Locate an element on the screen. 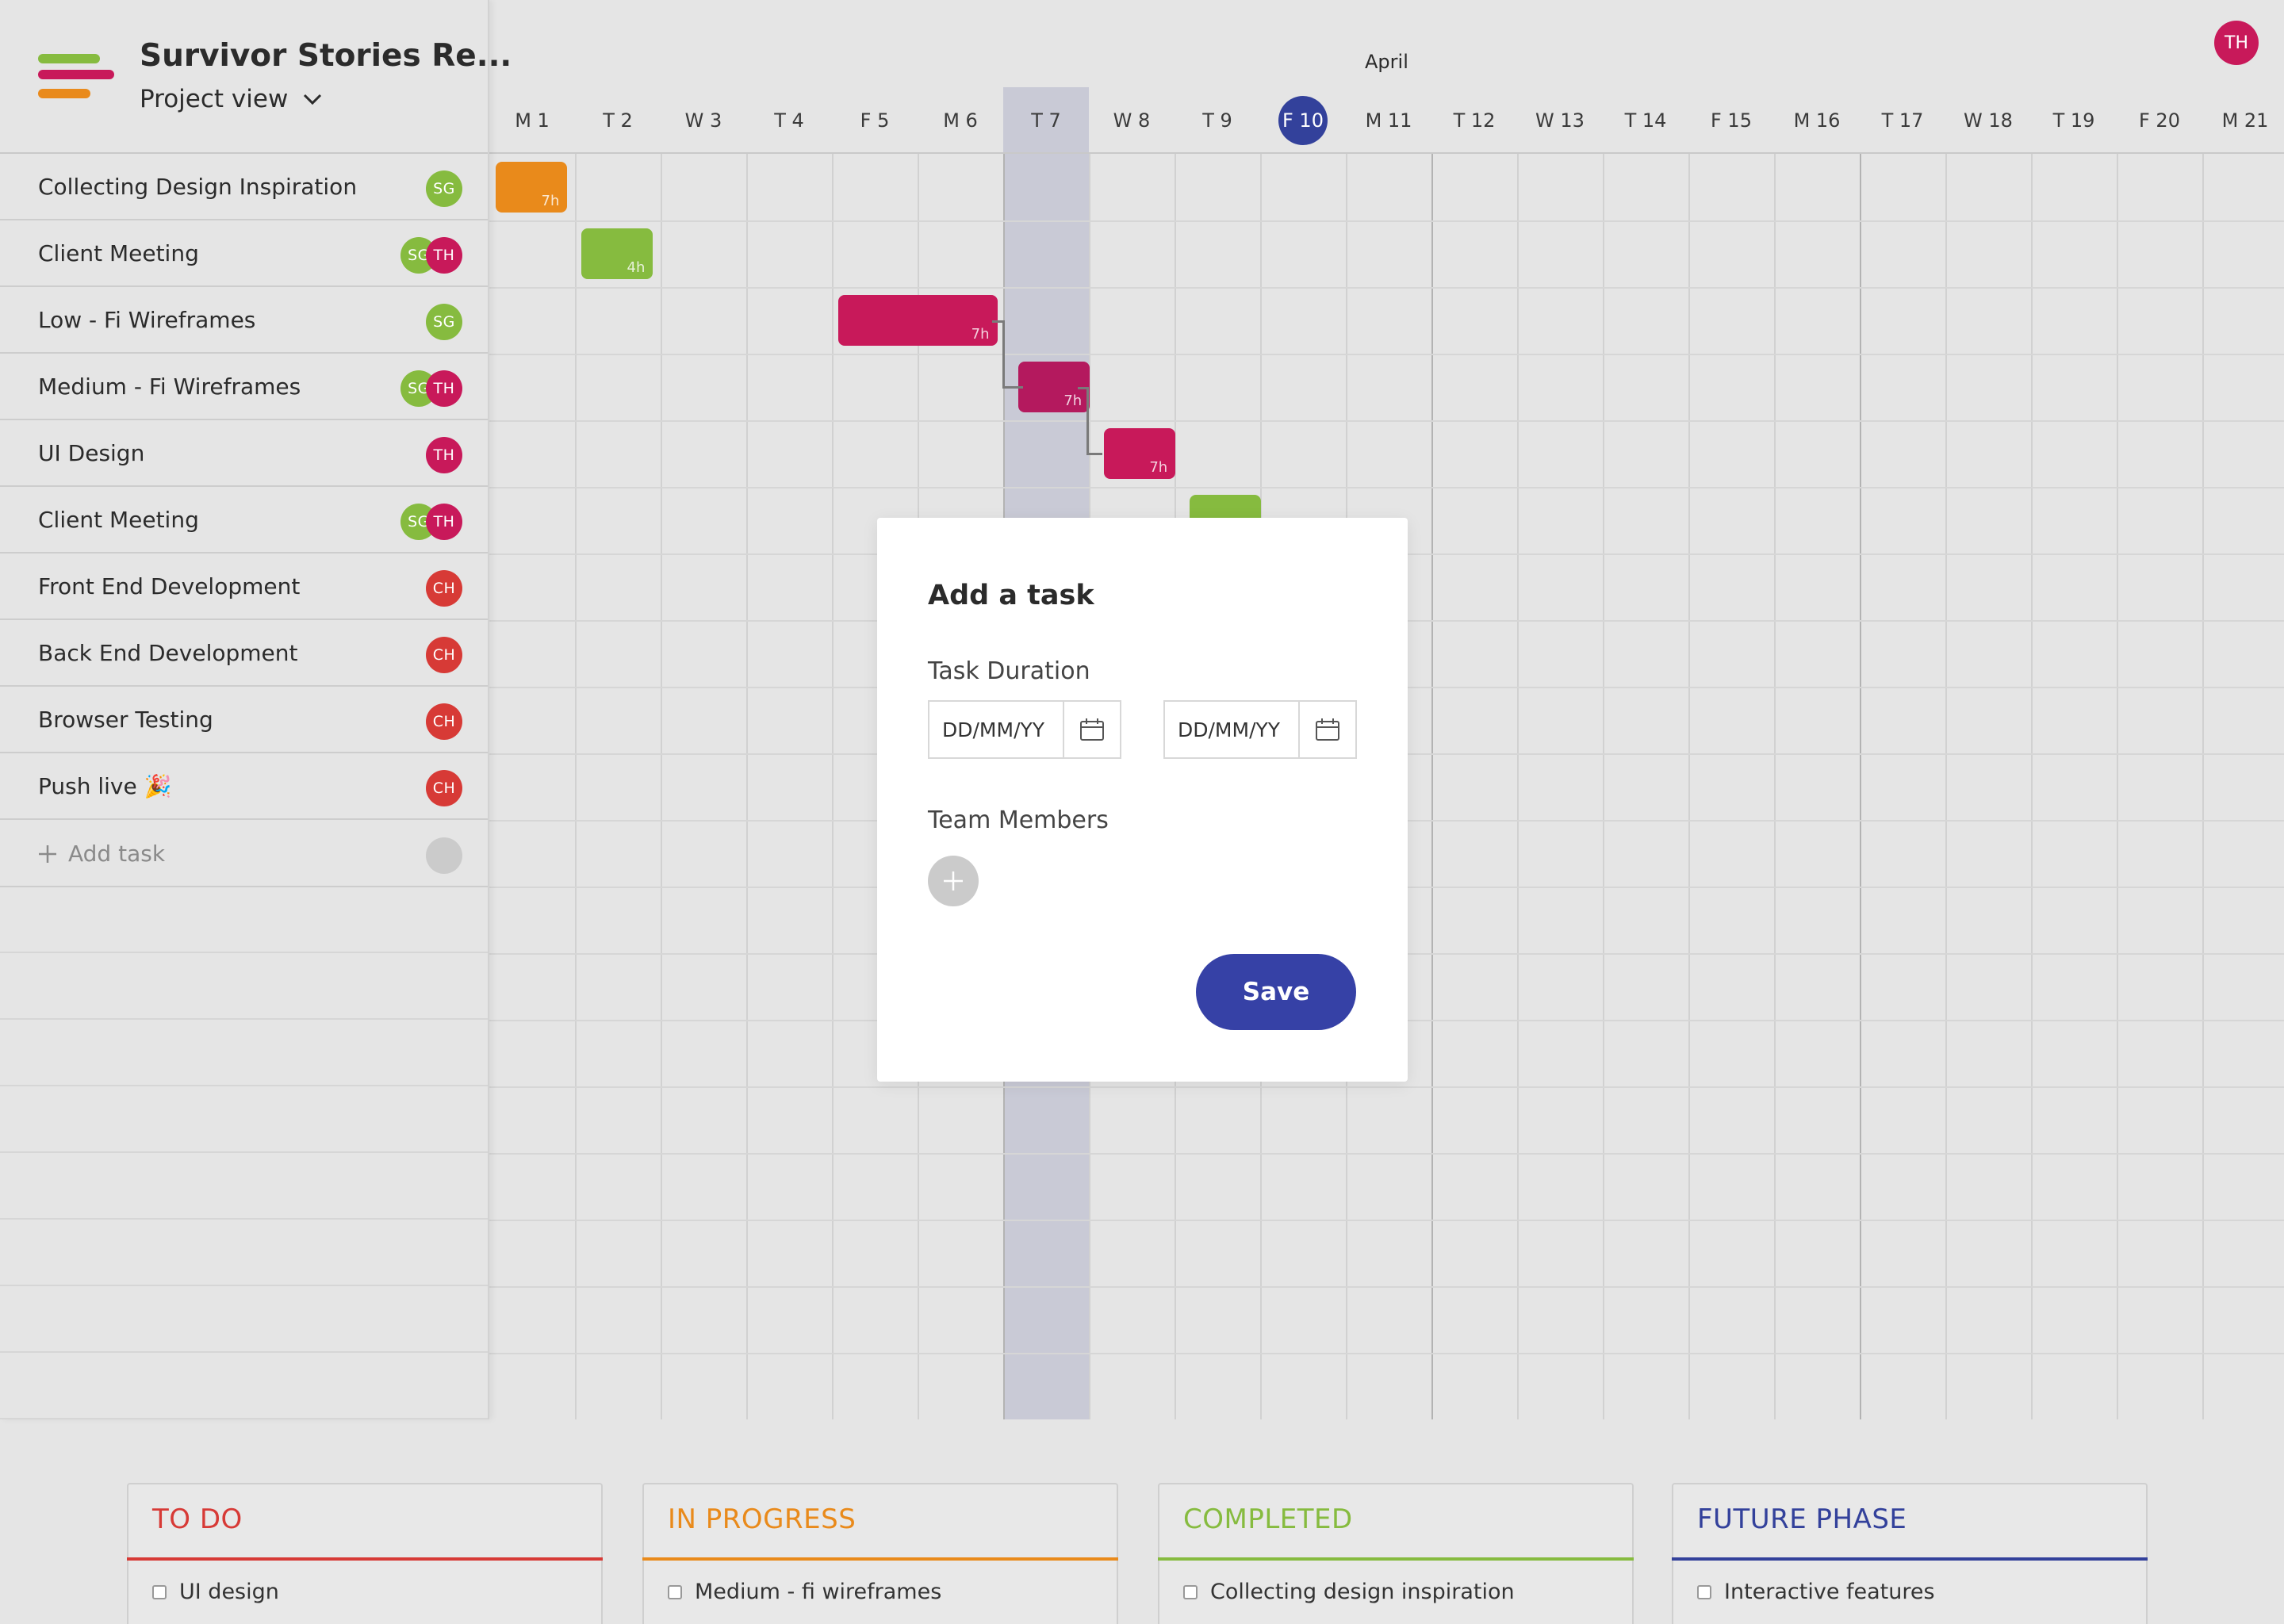 This screenshot has height=1624, width=2284. task-bar-hours: 7h is located at coordinates (980, 334).